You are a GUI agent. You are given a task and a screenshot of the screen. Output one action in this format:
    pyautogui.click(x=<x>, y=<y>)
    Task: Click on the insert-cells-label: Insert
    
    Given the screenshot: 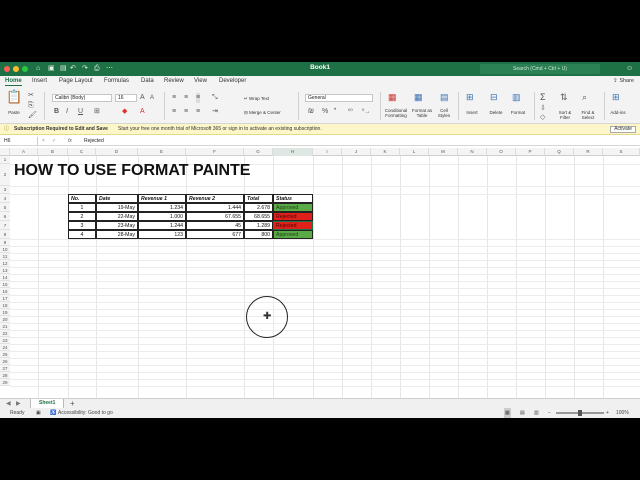 What is the action you would take?
    pyautogui.click(x=472, y=112)
    